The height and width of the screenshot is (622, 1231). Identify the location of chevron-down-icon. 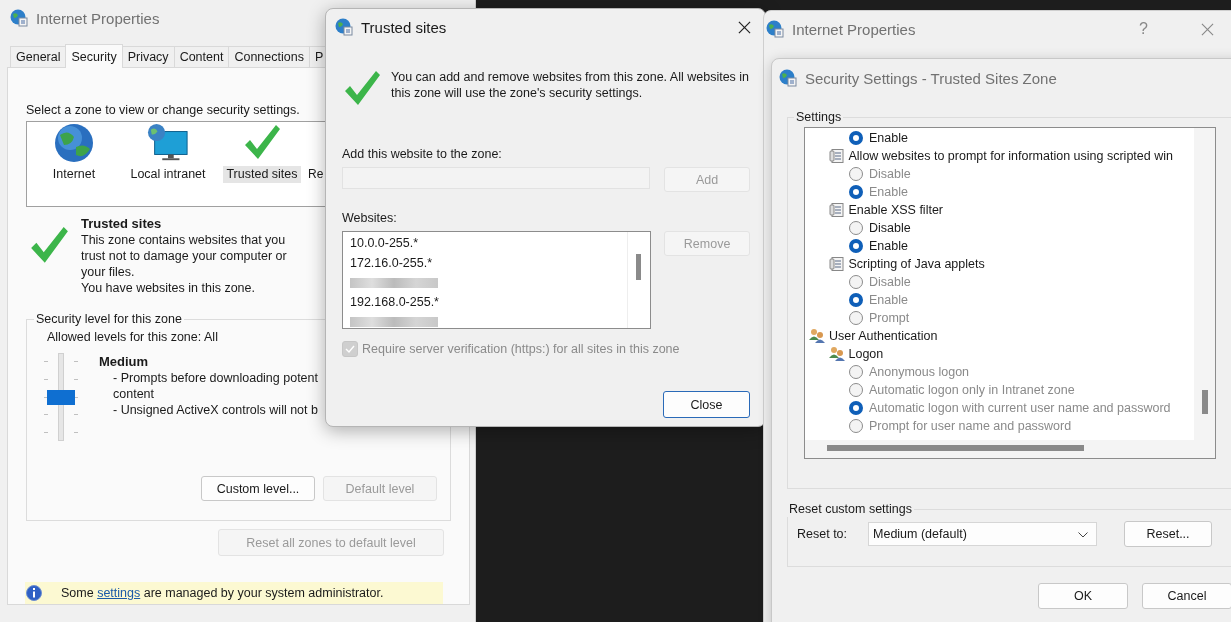
(1083, 535).